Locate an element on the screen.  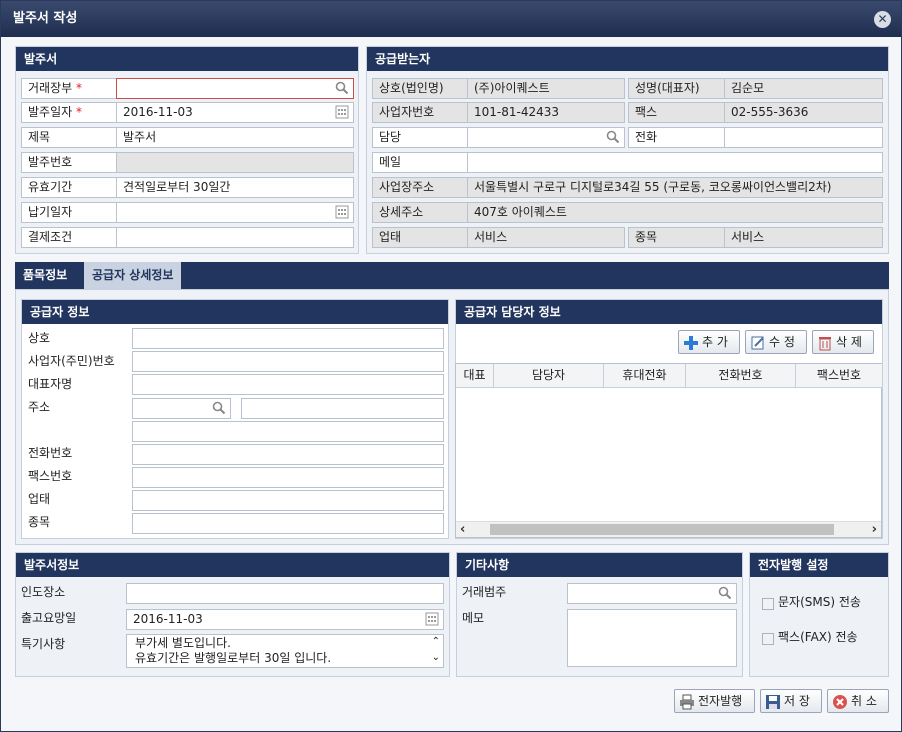
ship-date-input: 2016-11-03 is located at coordinates (285, 619).